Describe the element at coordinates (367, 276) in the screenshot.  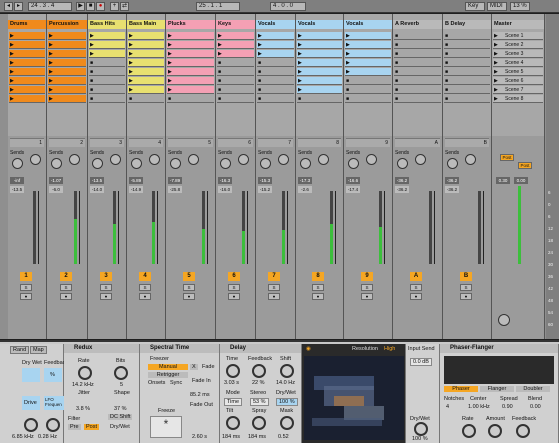
I see `track-activator: 9` at that location.